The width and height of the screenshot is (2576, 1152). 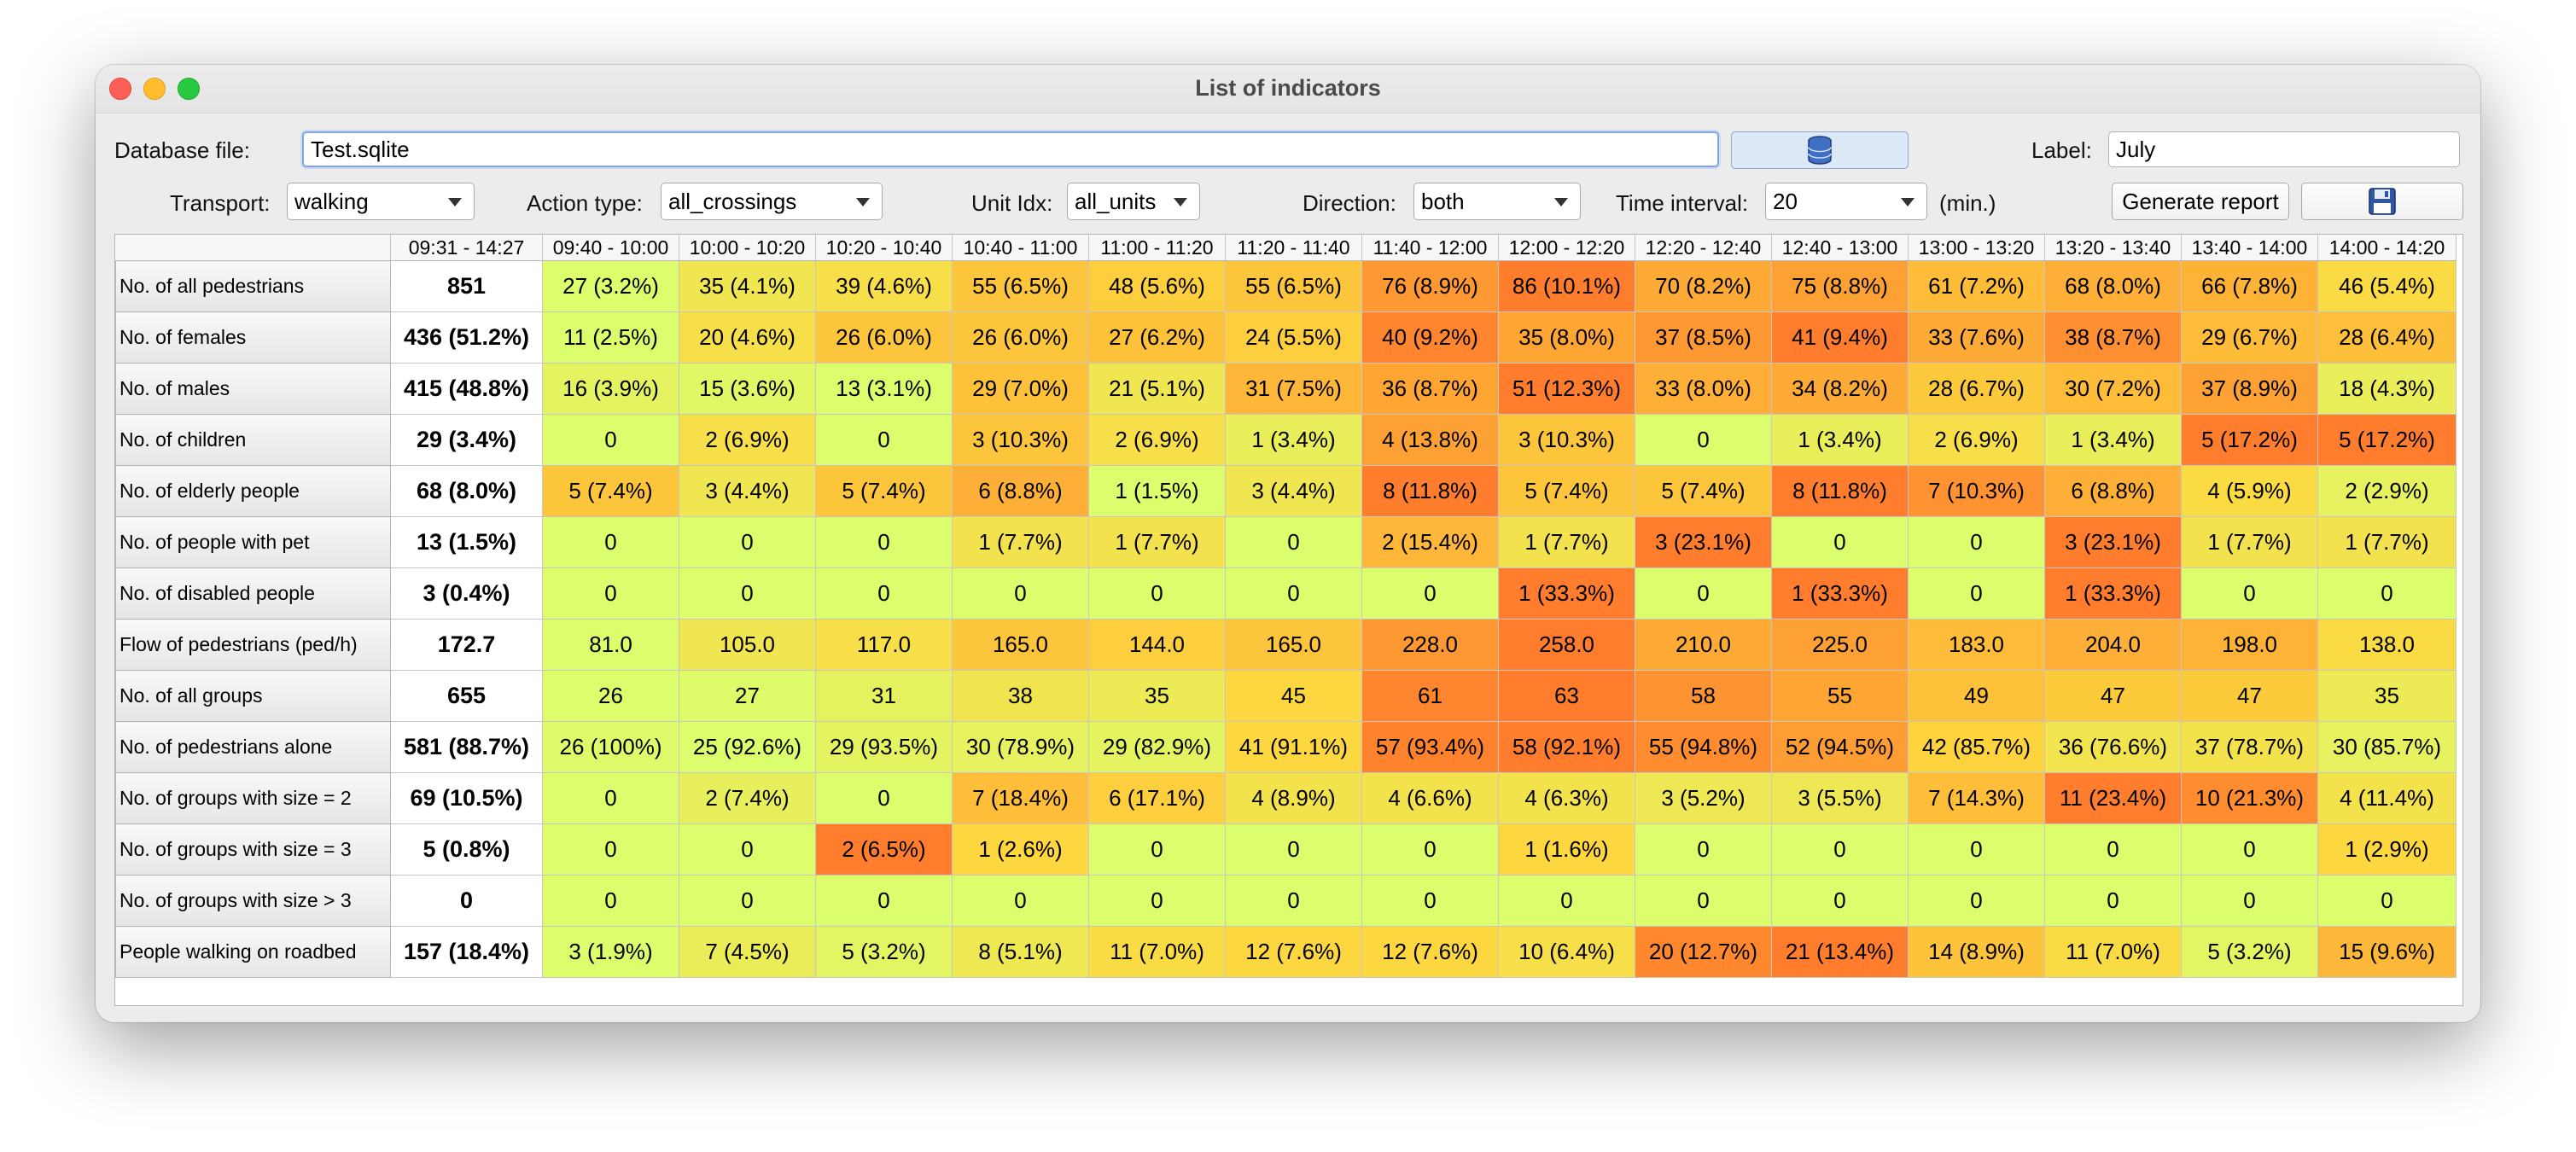 I want to click on row-header: No. of males, so click(x=253, y=389).